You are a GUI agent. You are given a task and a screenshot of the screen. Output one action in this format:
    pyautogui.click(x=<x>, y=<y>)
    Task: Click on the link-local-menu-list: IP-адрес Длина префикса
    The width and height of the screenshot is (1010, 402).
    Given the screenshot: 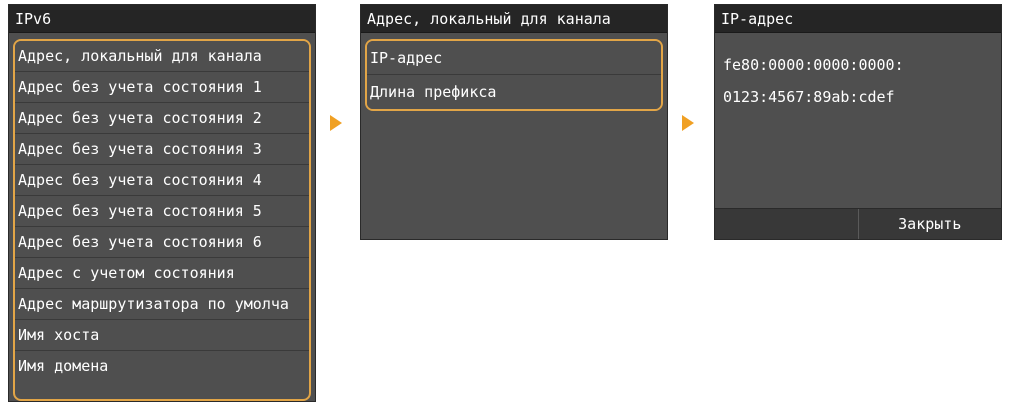 What is the action you would take?
    pyautogui.click(x=514, y=75)
    